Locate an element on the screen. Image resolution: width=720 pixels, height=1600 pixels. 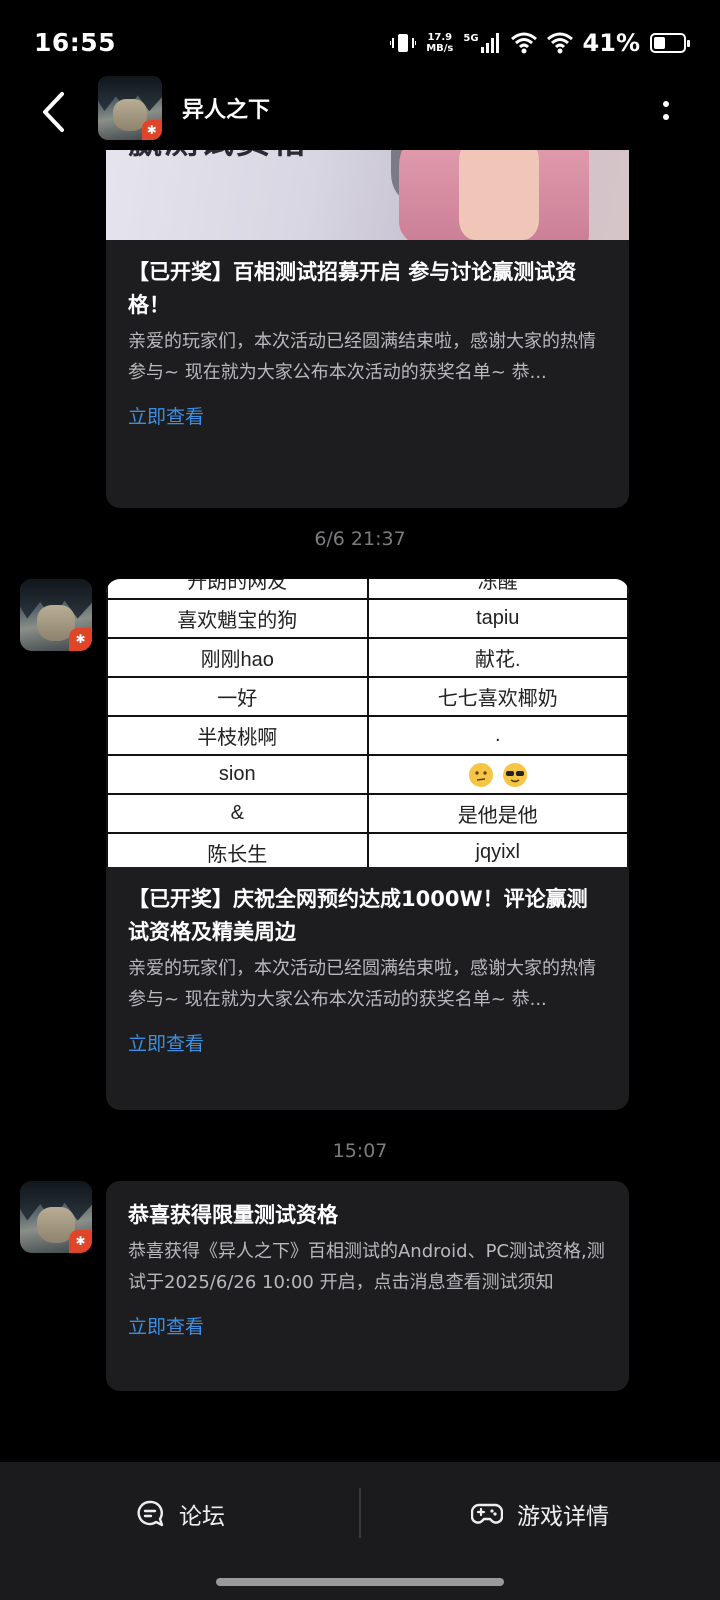
timestamp: 6/6 21:37 is located at coordinates (360, 539).